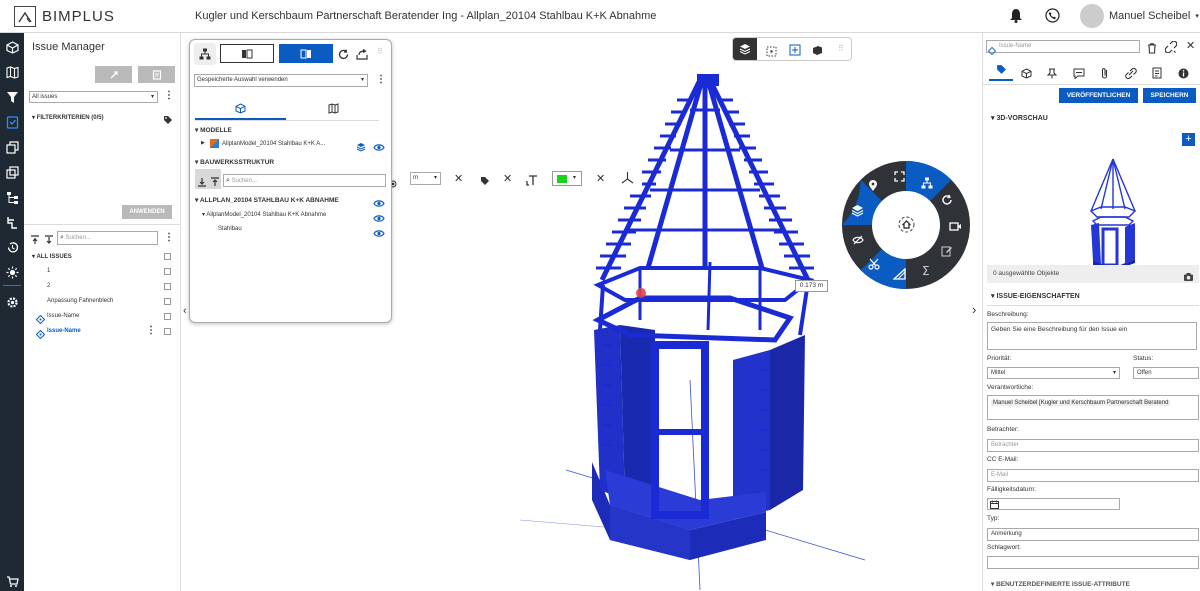 This screenshot has width=1200, height=591. Describe the element at coordinates (1157, 75) in the screenshot. I see `tab-checklist-icon` at that location.